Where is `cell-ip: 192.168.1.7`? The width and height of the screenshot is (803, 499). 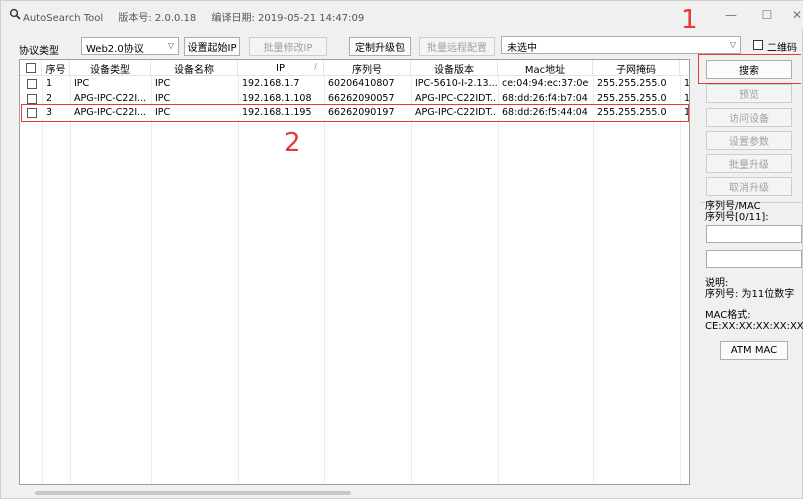 cell-ip: 192.168.1.7 is located at coordinates (271, 83).